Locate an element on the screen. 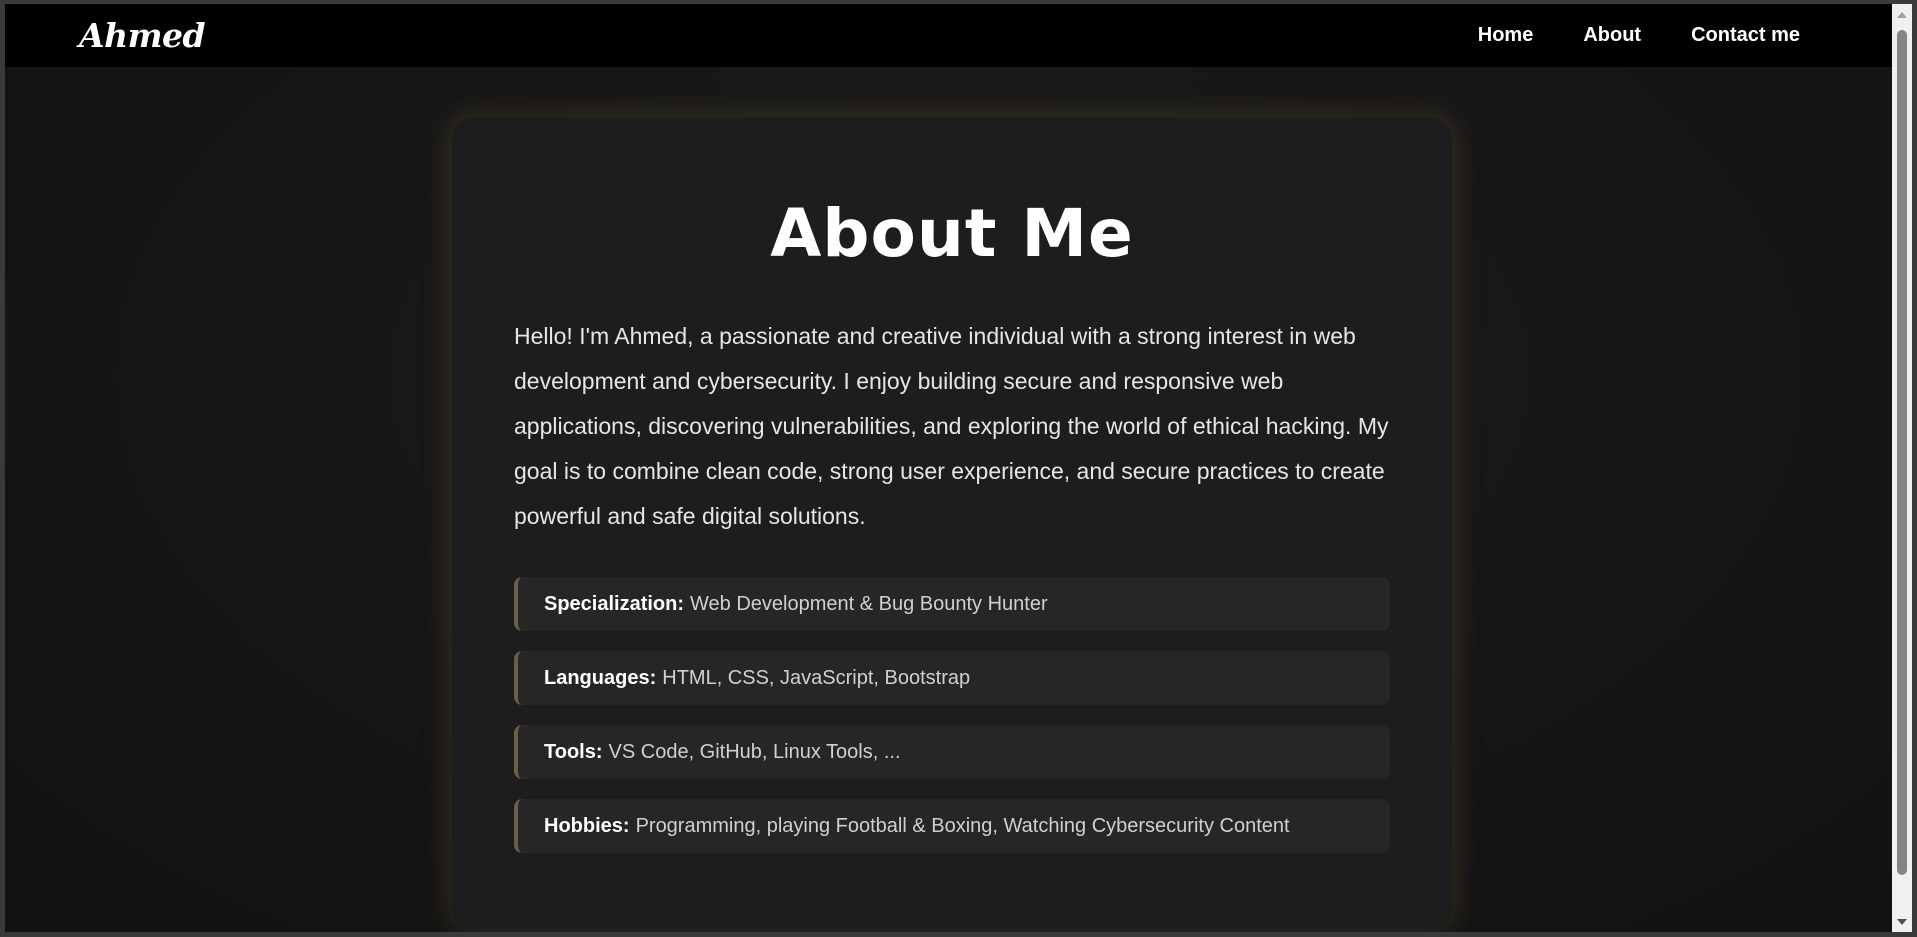 The image size is (1917, 937). info-label: Languages: is located at coordinates (600, 677).